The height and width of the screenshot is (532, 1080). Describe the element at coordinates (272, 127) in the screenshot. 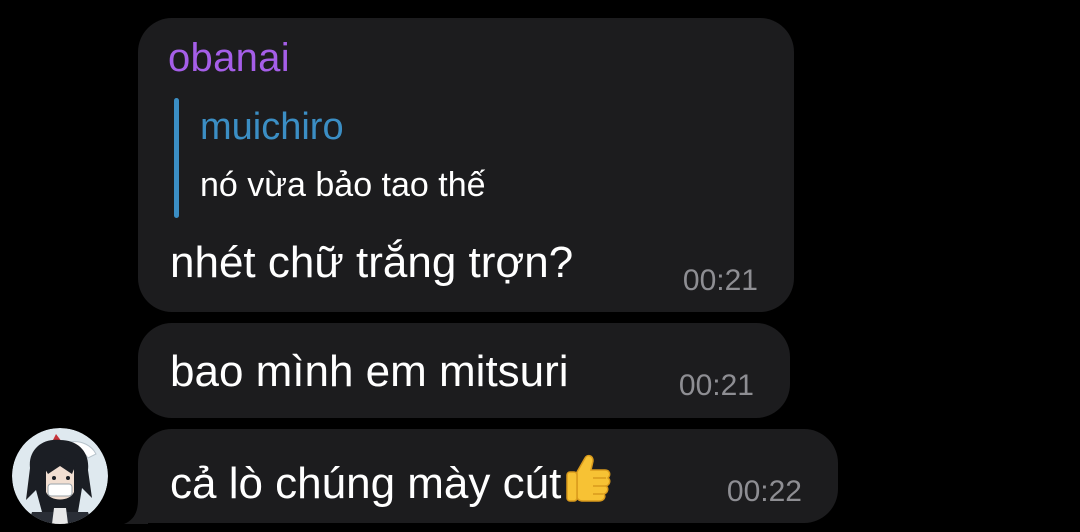

I see `reply-sender-name: muichiro` at that location.